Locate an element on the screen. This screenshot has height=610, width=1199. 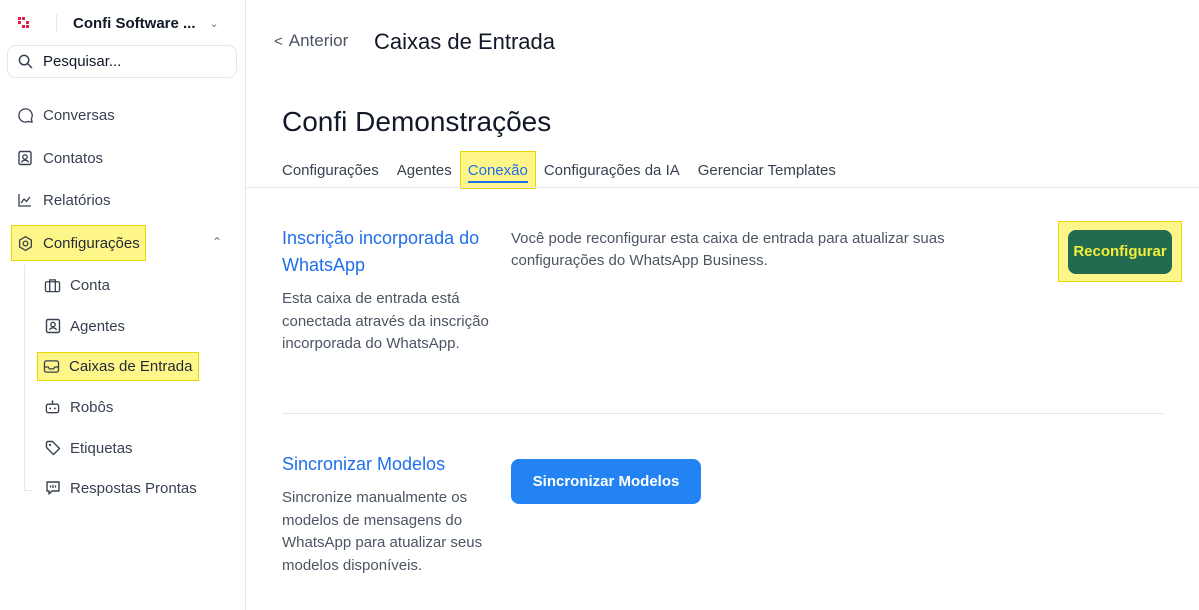
robot-icon is located at coordinates (52, 407).